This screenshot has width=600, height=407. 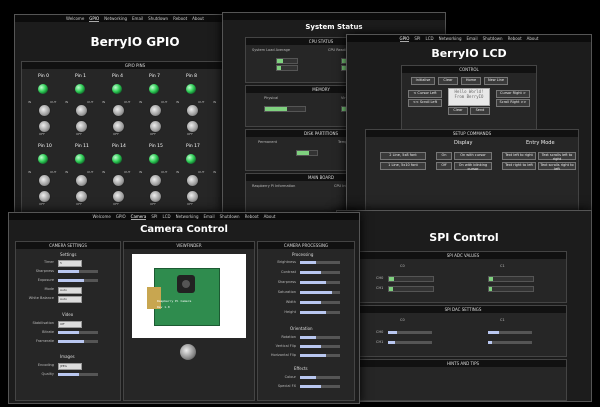 What do you see at coordinates (141, 102) in the screenshot?
I see `pin-in-label: IN` at bounding box center [141, 102].